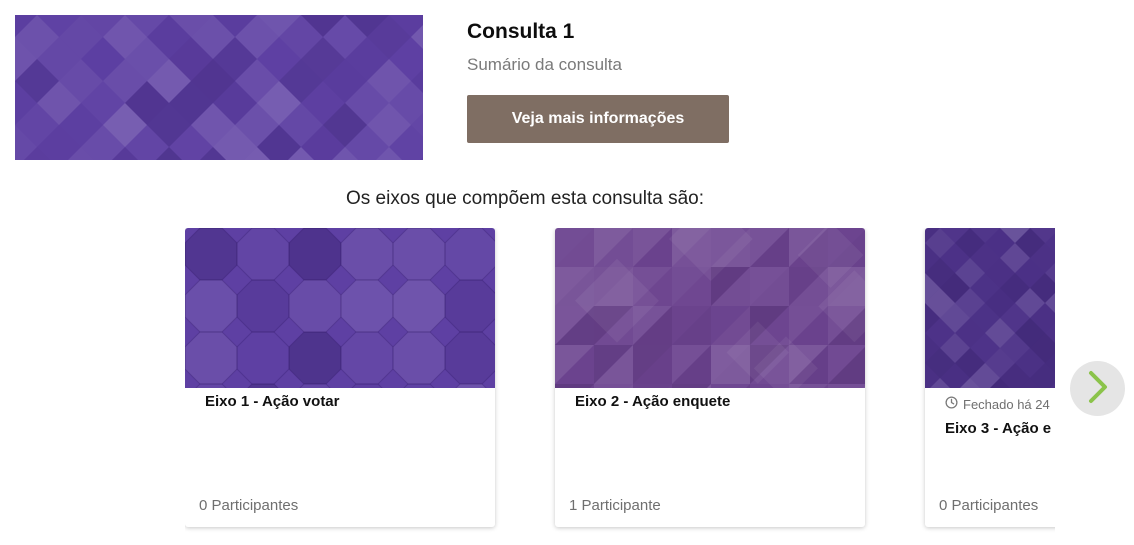 The height and width of the screenshot is (545, 1134). I want to click on axis-card-participants: 1 Participante, so click(615, 505).